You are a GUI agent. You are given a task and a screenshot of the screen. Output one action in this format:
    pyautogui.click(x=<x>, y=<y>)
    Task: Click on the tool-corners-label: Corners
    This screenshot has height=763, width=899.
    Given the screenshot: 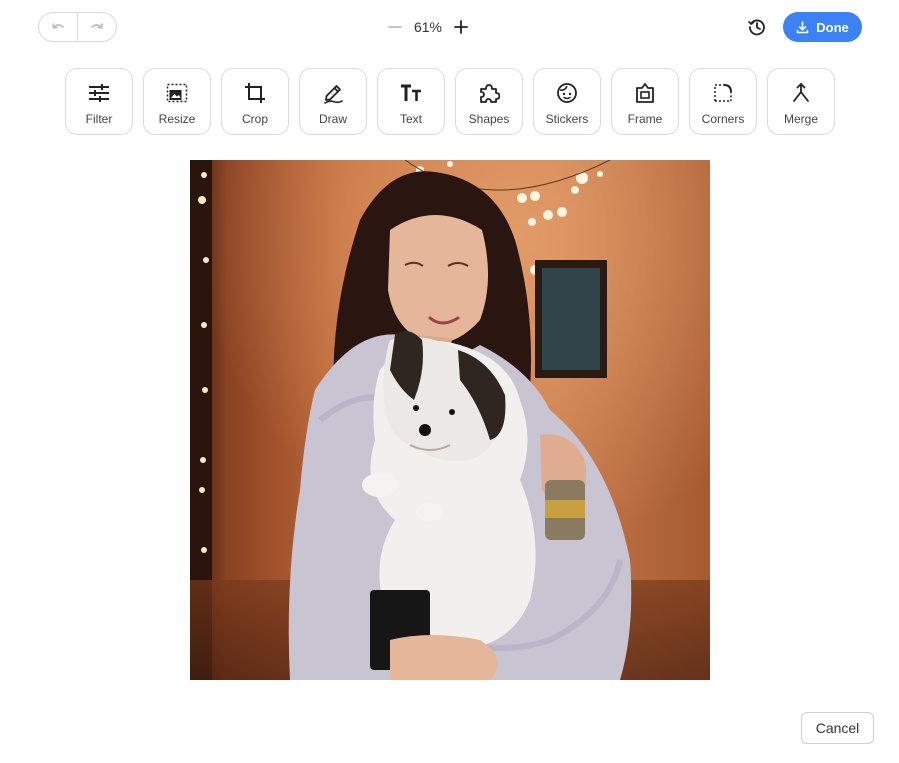 What is the action you would take?
    pyautogui.click(x=723, y=119)
    